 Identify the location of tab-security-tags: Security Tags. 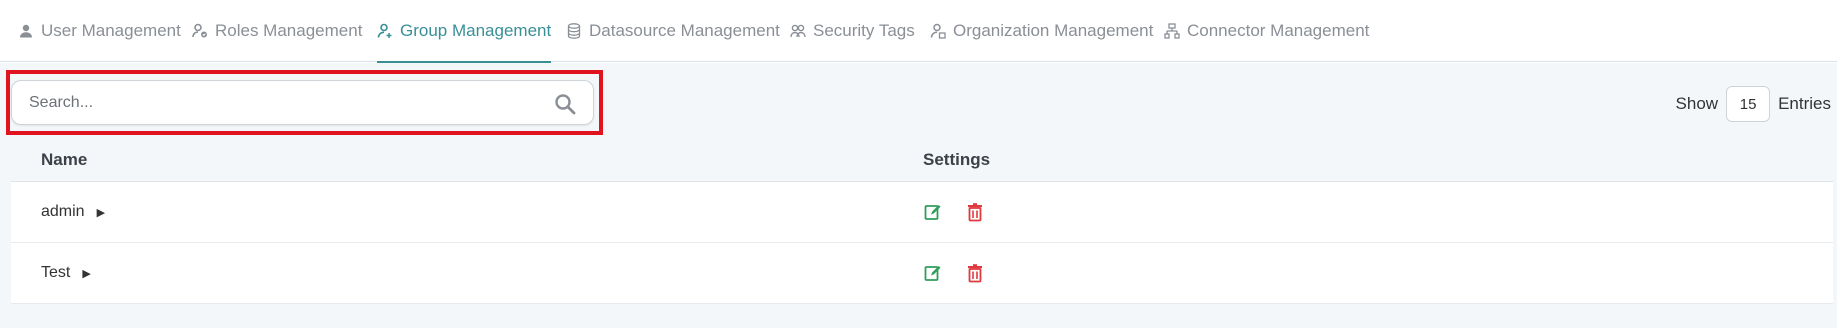
(852, 31).